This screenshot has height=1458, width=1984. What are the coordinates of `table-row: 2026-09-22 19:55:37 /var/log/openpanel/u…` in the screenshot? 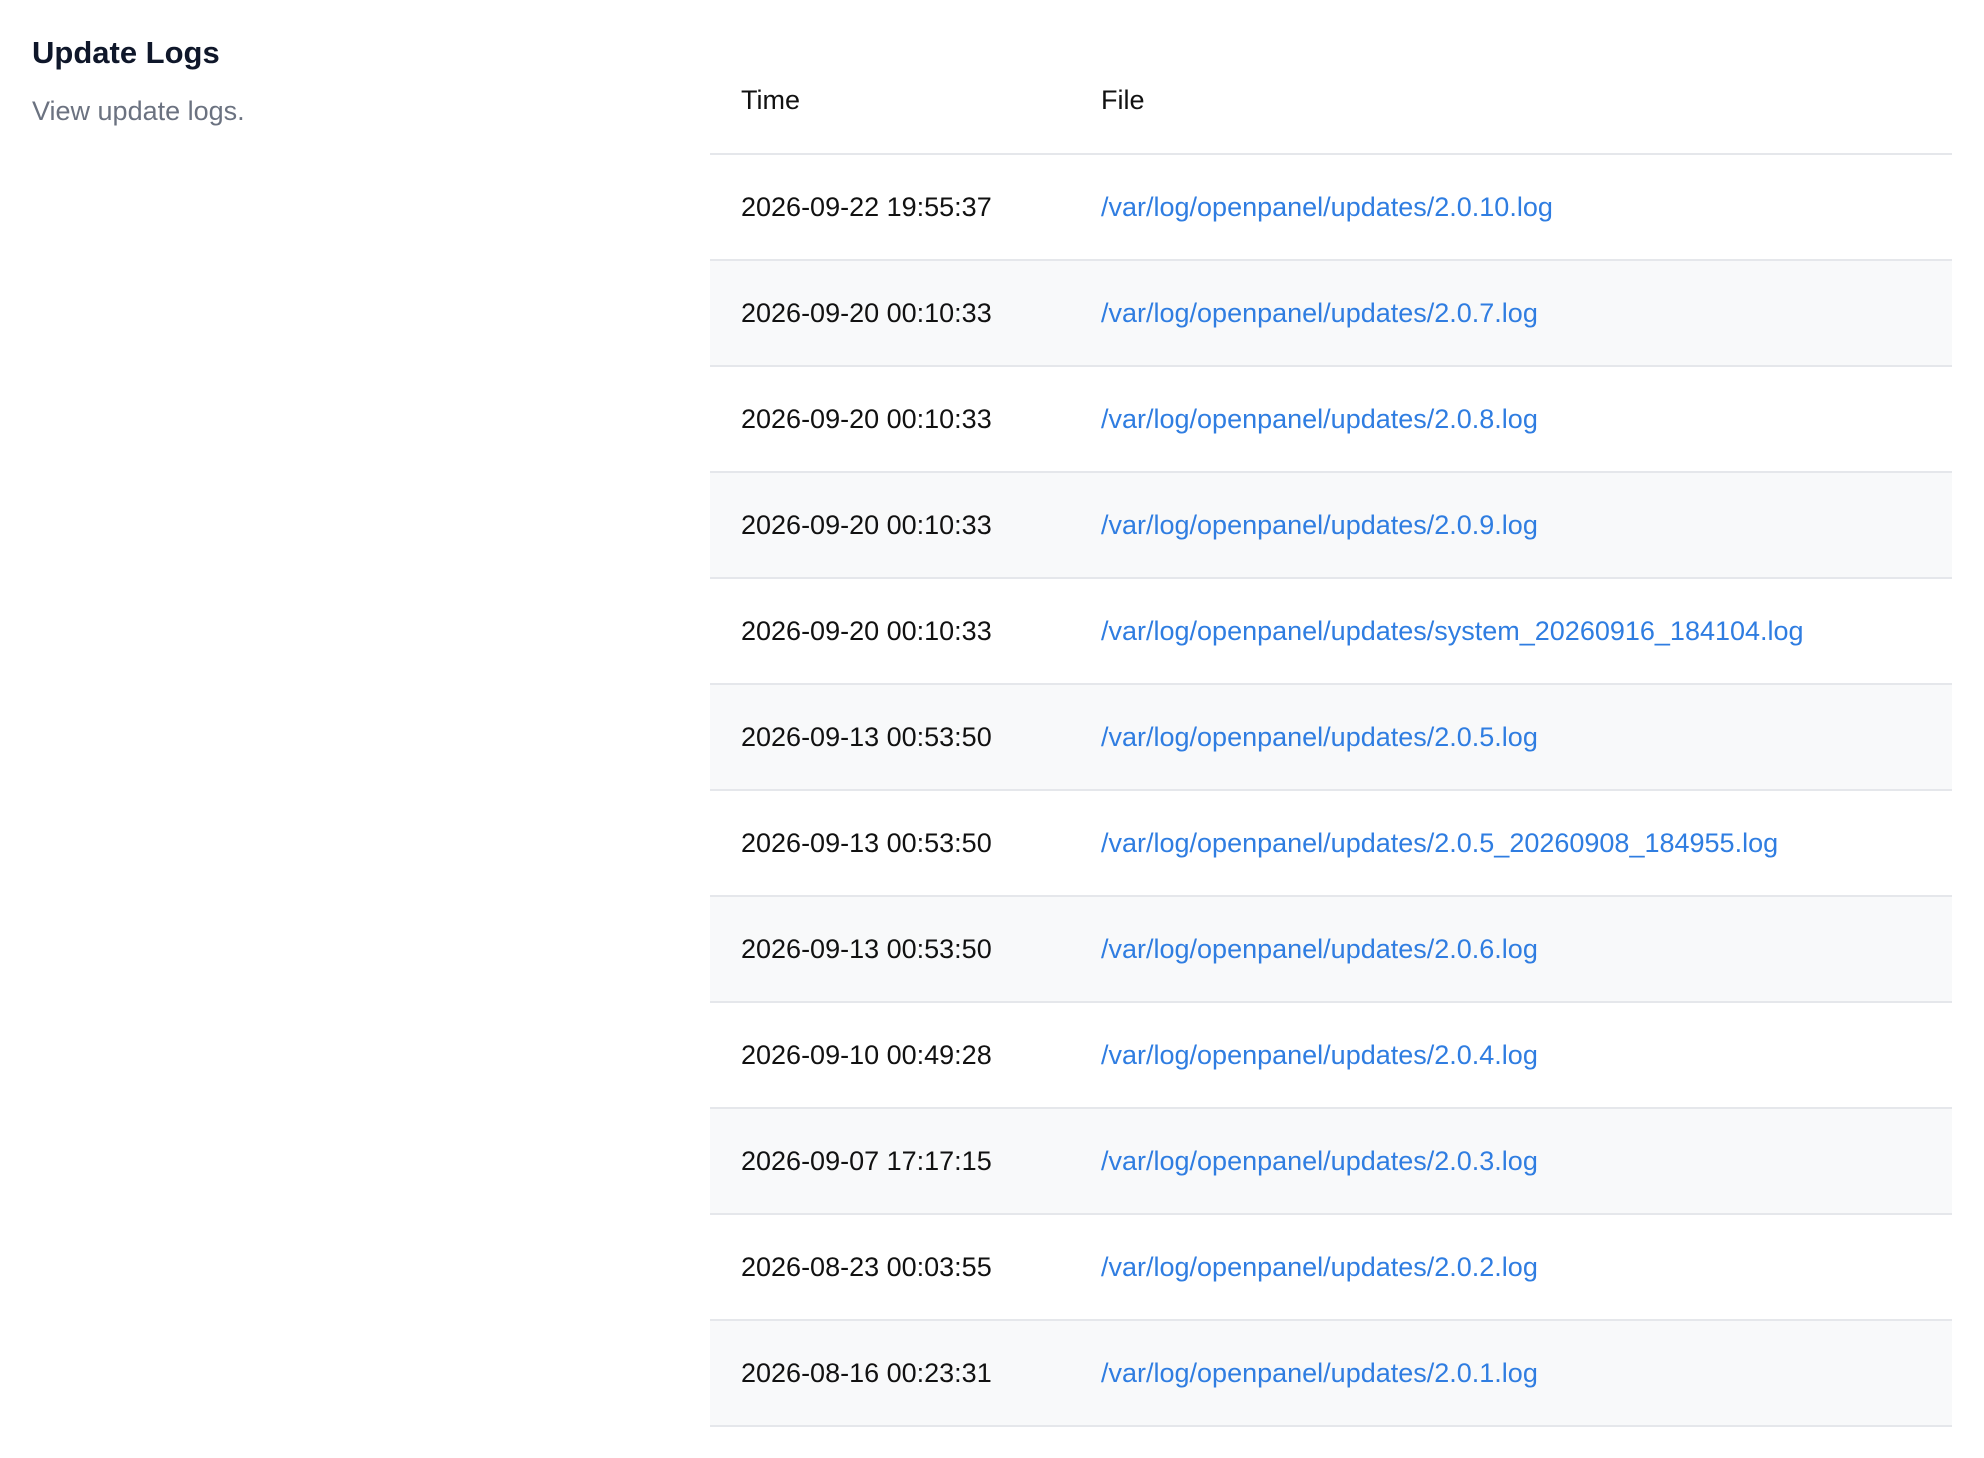 It's located at (1331, 207).